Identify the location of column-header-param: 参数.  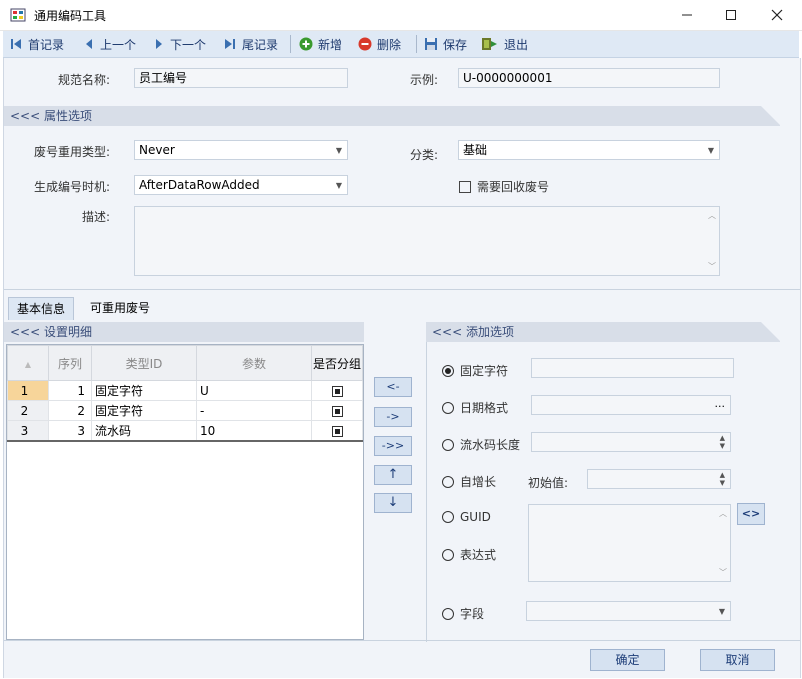
(254, 363).